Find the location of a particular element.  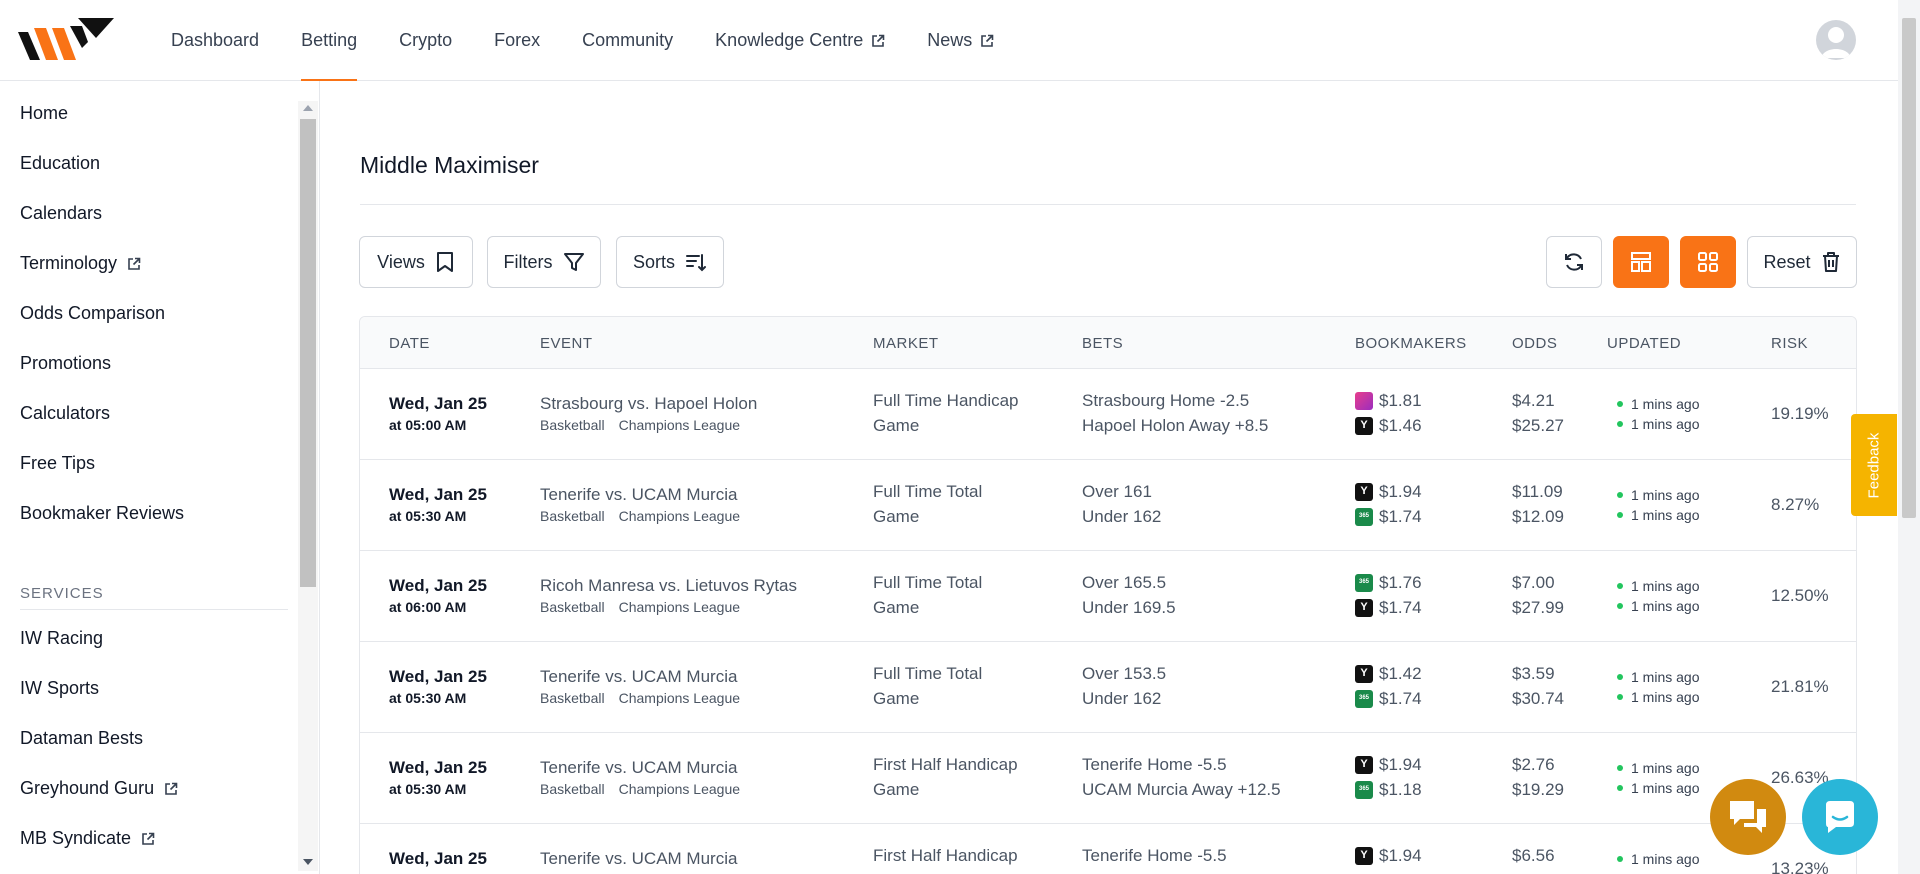

scroll-down-arrow-icon is located at coordinates (308, 862).